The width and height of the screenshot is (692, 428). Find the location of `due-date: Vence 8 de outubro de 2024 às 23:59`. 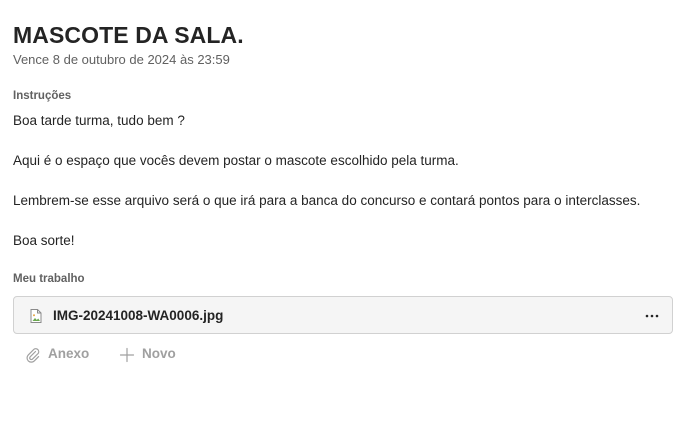

due-date: Vence 8 de outubro de 2024 às 23:59 is located at coordinates (121, 59).